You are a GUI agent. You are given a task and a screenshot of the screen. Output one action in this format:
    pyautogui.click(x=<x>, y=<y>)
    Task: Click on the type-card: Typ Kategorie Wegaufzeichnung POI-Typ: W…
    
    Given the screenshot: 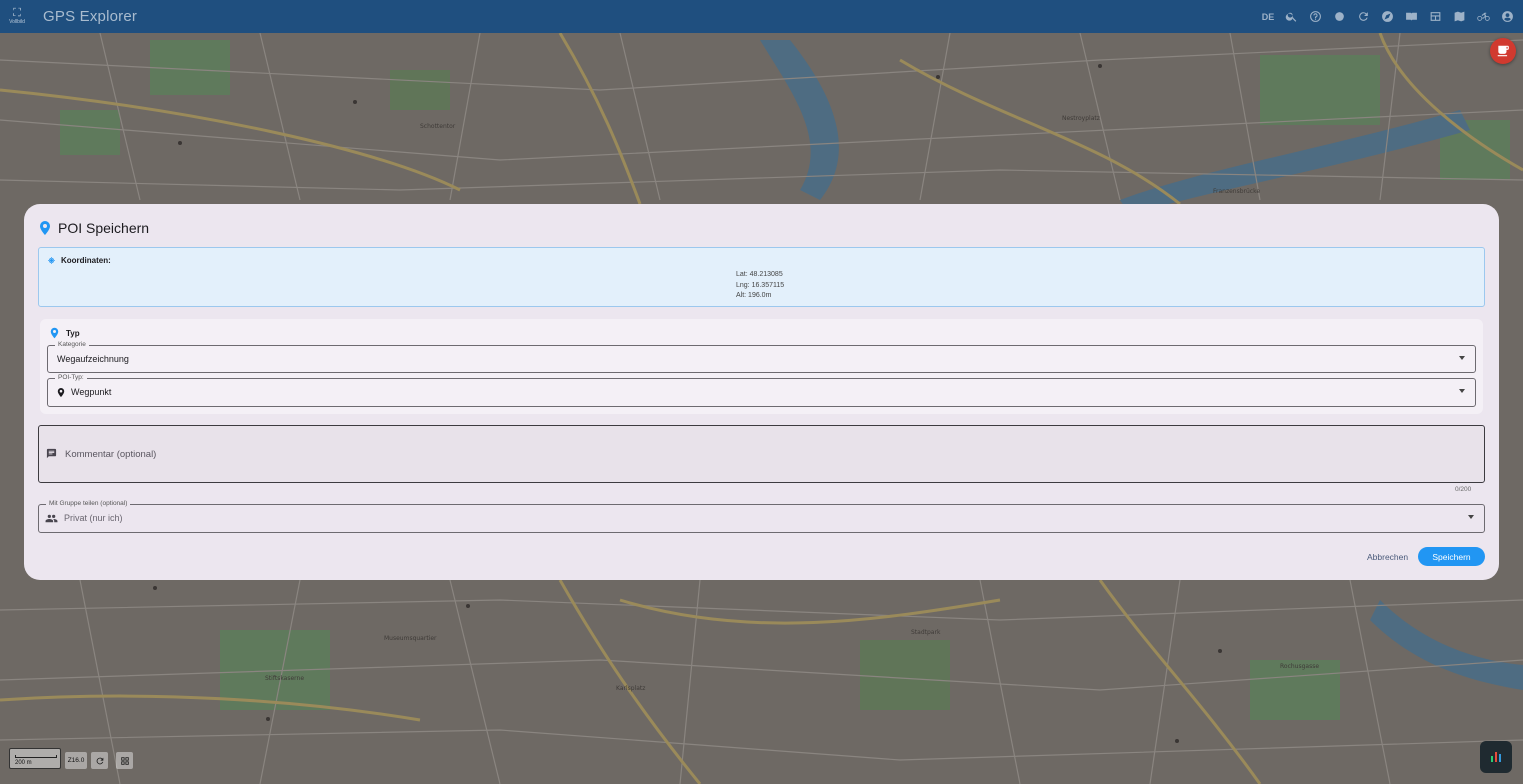 What is the action you would take?
    pyautogui.click(x=761, y=366)
    